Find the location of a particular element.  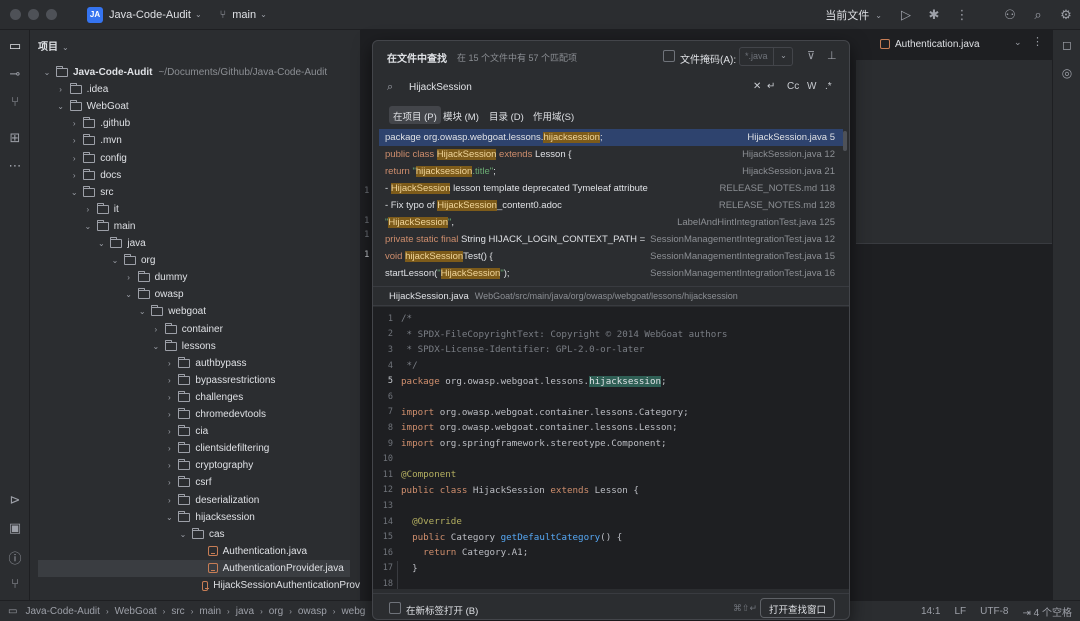

breadcrumb-item: java is located at coordinates (245, 611).